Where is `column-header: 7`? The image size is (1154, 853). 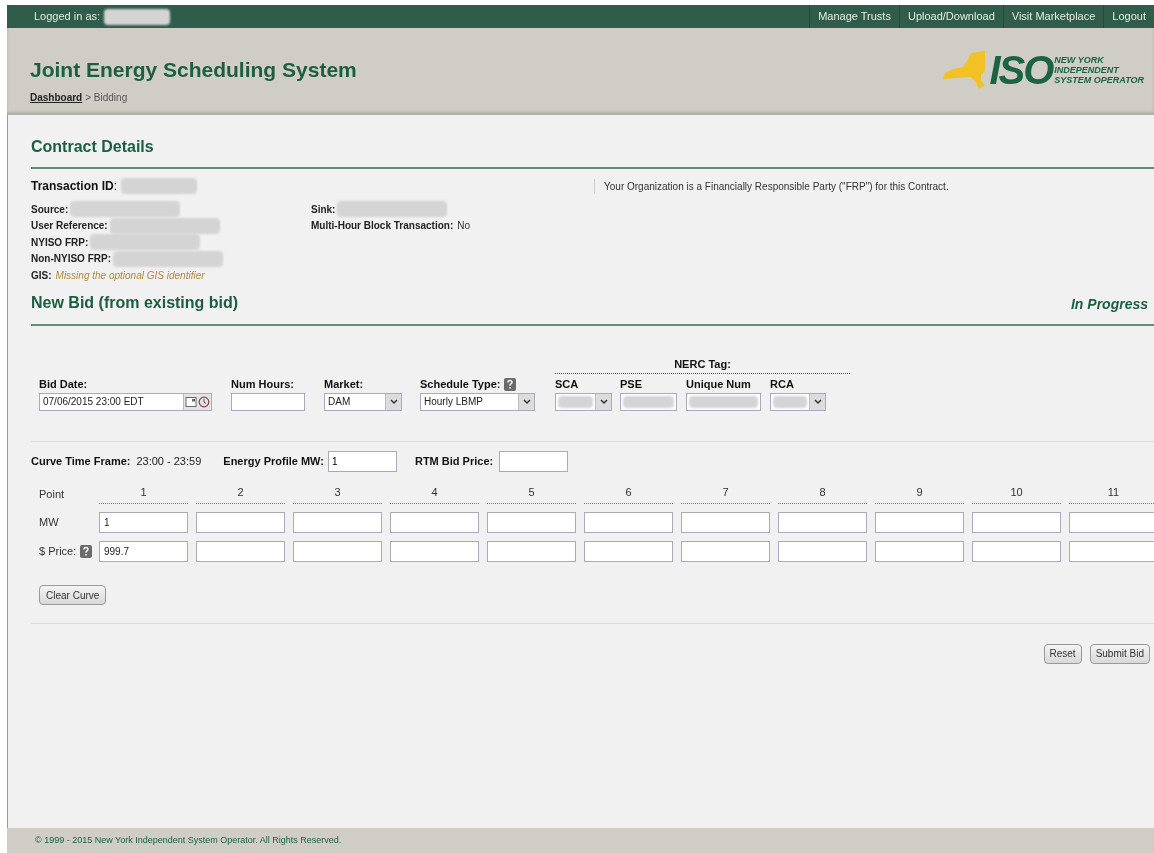
column-header: 7 is located at coordinates (725, 492).